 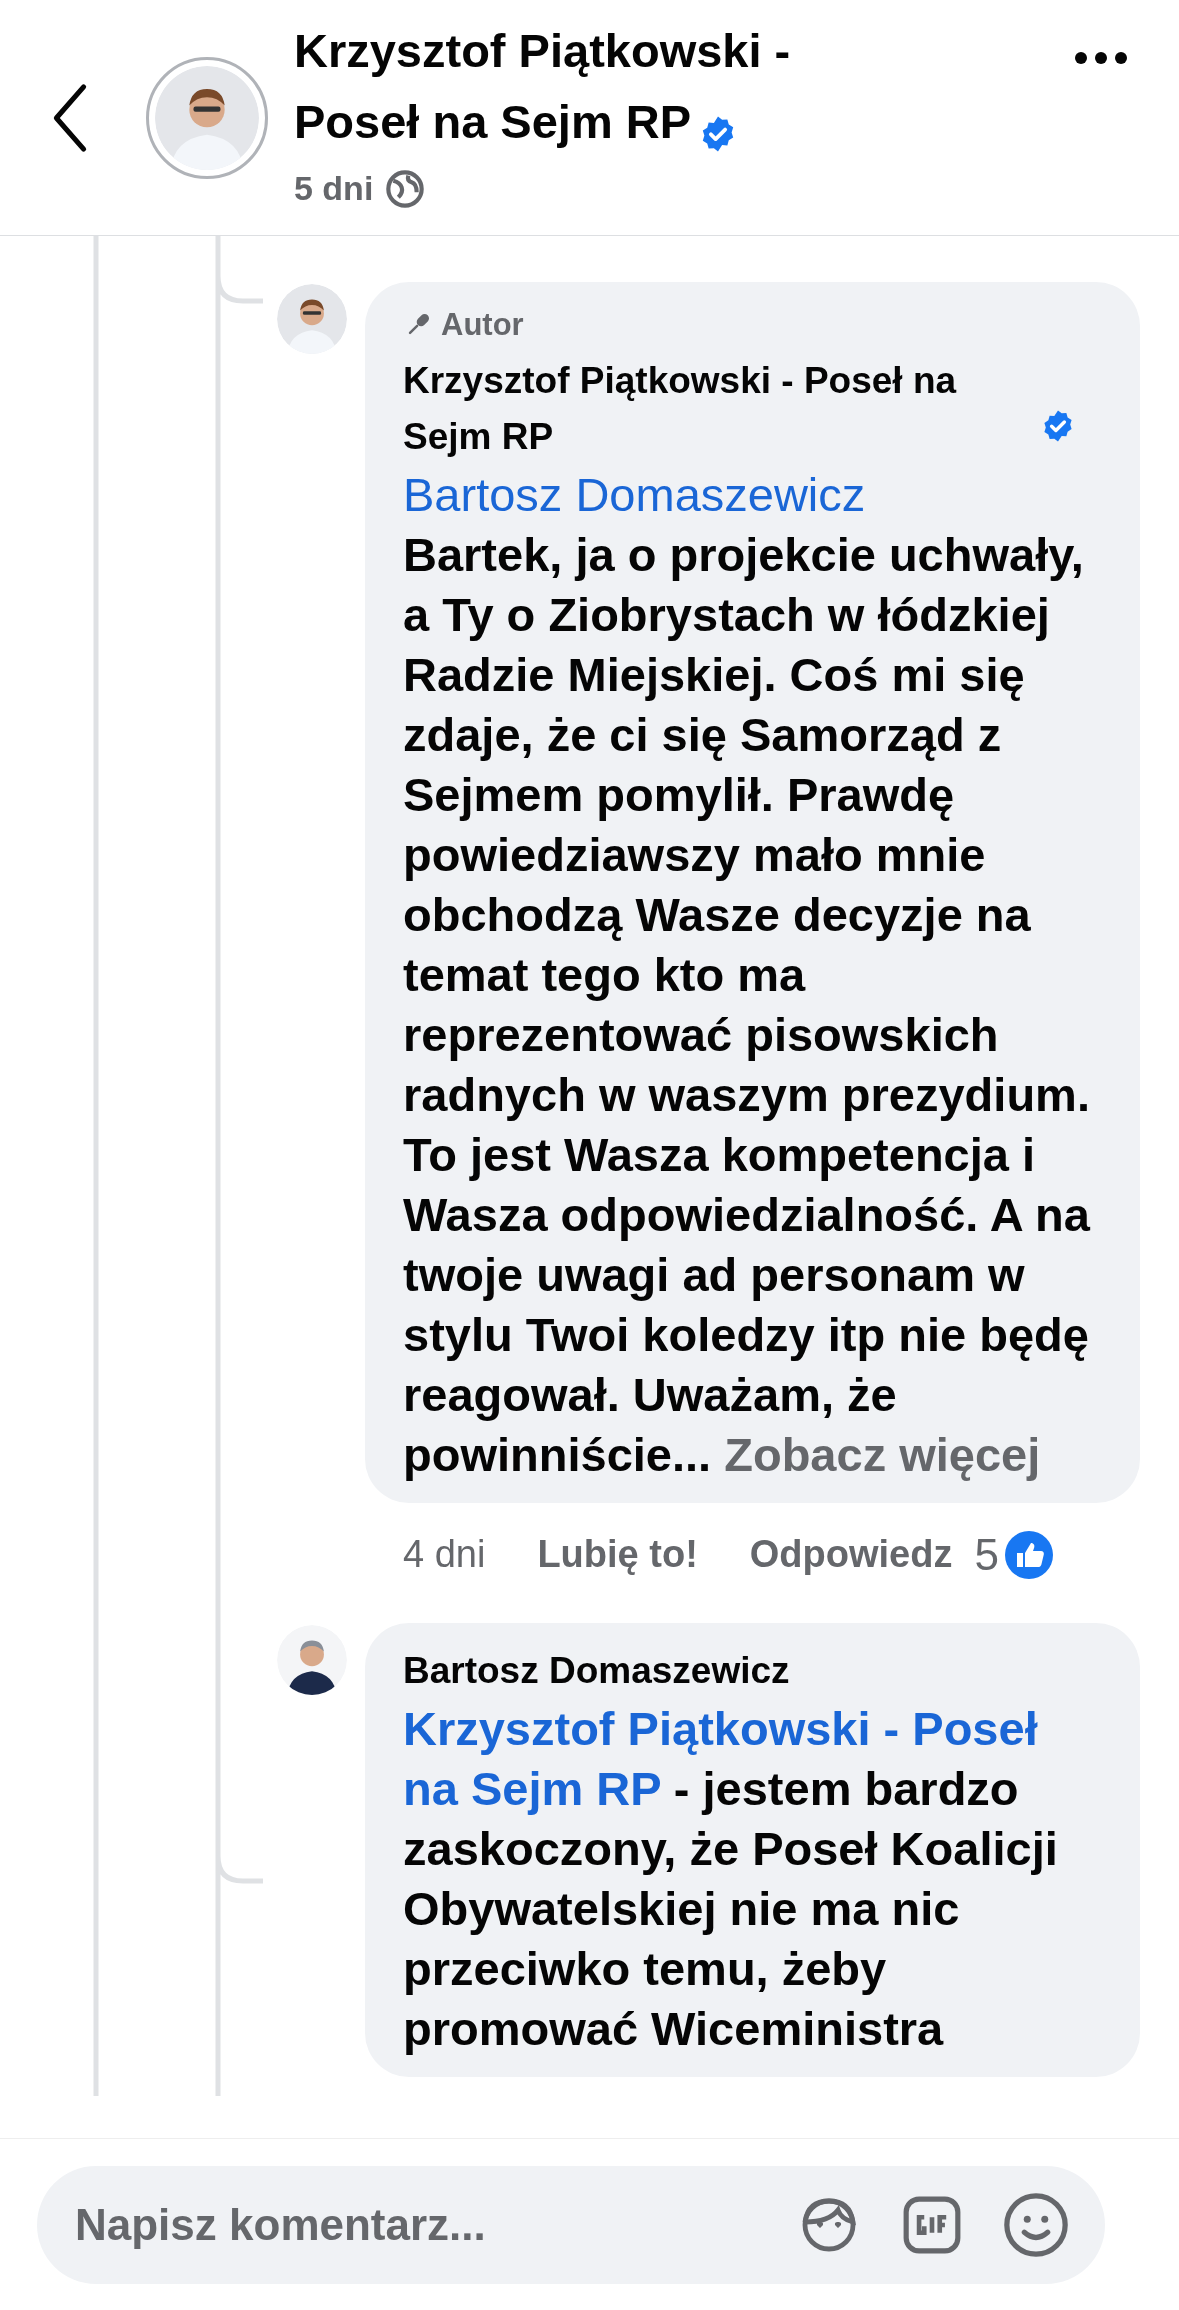 What do you see at coordinates (405, 188) in the screenshot?
I see `globe-icon` at bounding box center [405, 188].